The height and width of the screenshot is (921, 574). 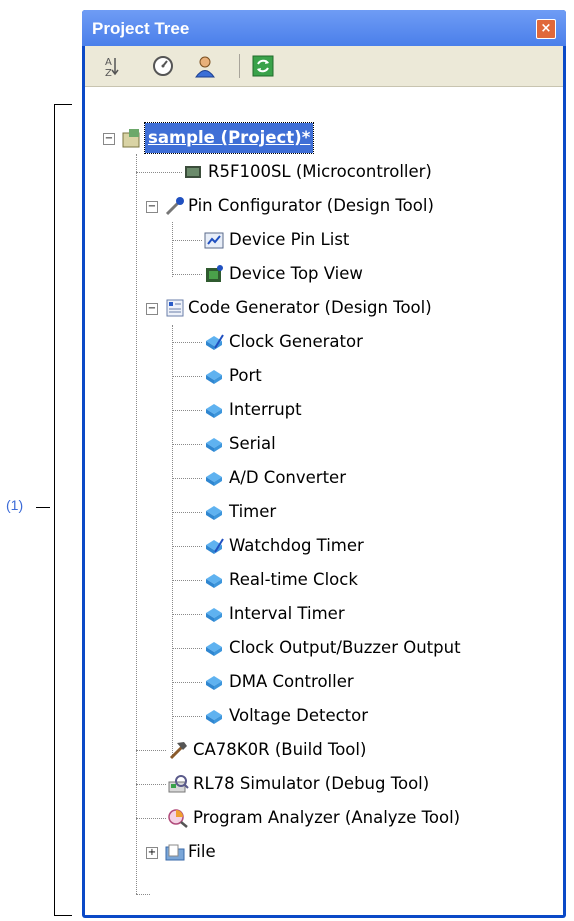 I want to click on close-button: ×, so click(x=546, y=29).